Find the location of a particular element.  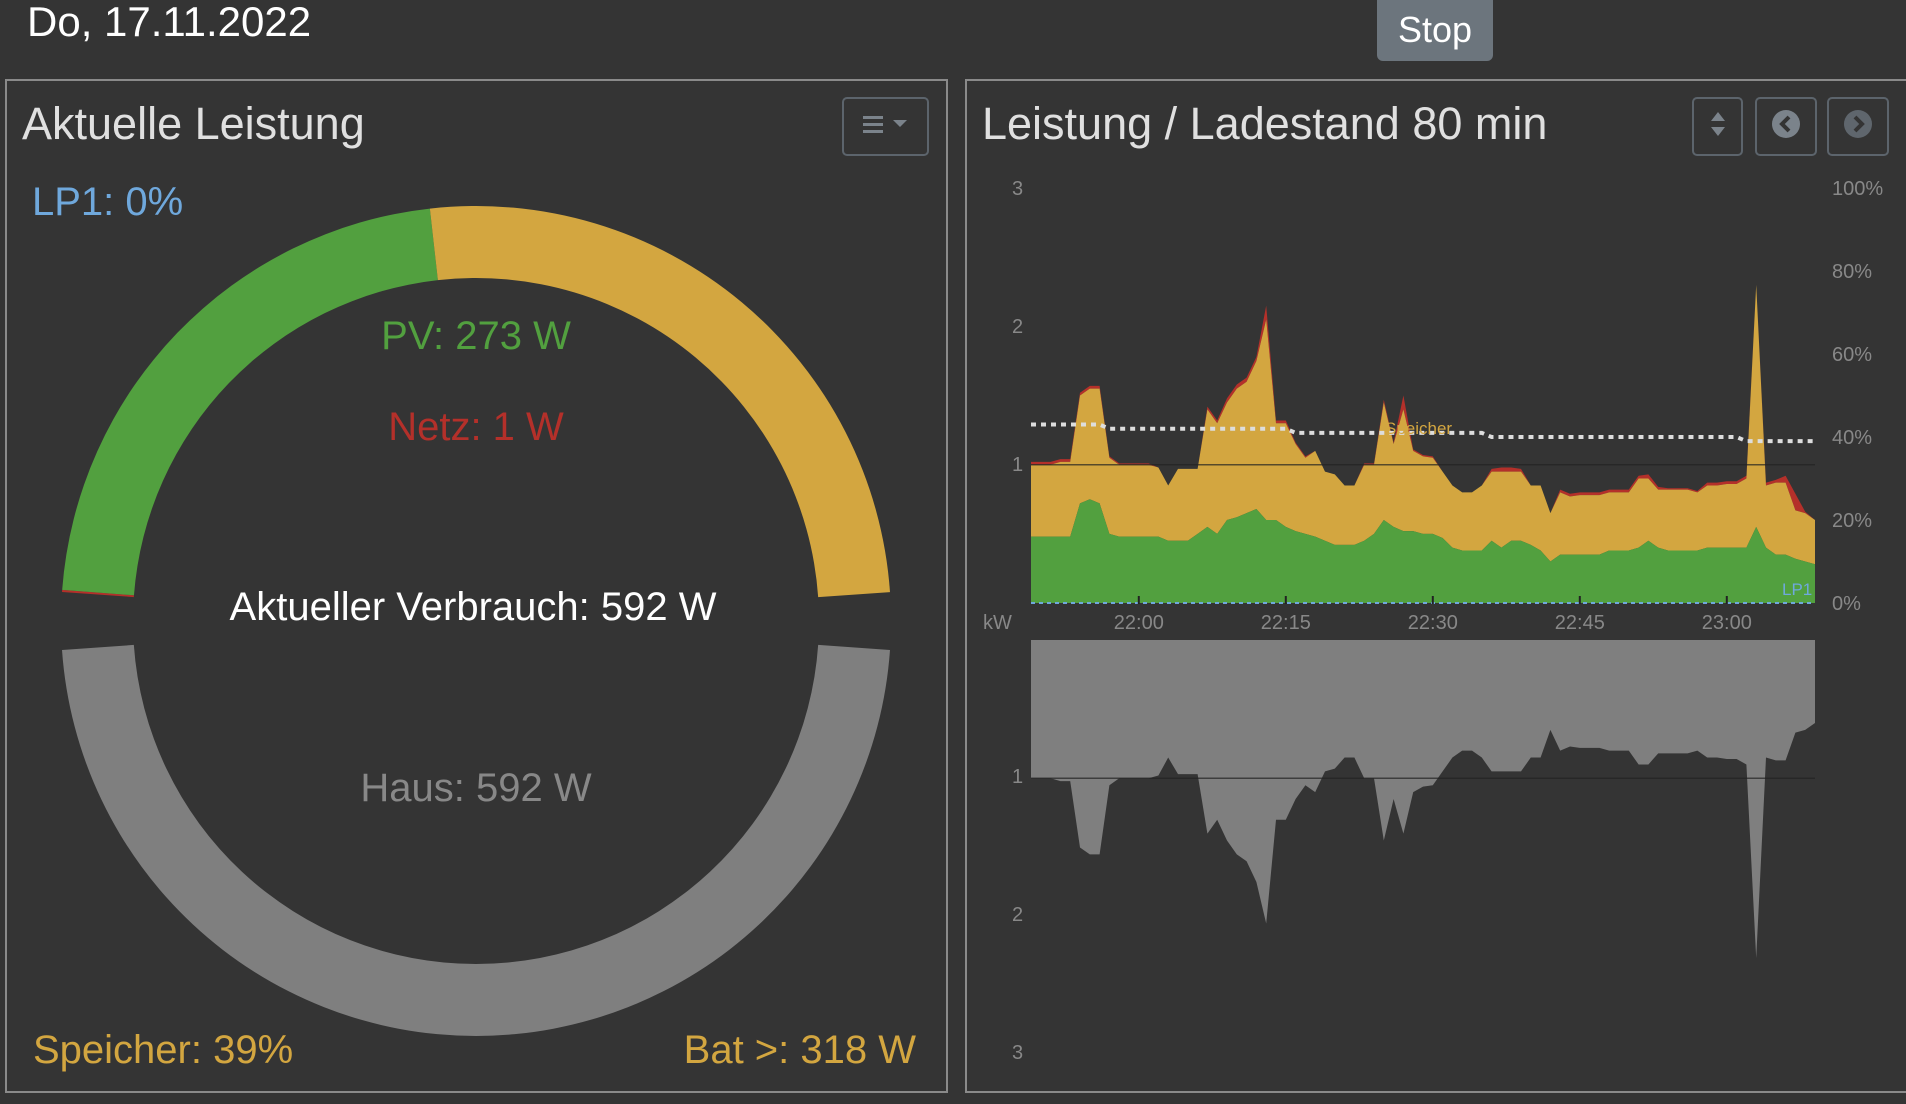

menu-dropdown-button is located at coordinates (885, 126).